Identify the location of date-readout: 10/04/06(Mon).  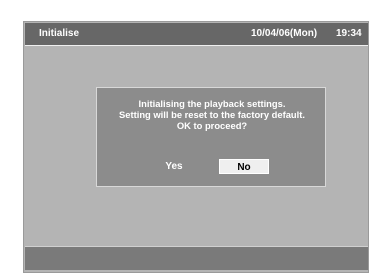
(284, 33).